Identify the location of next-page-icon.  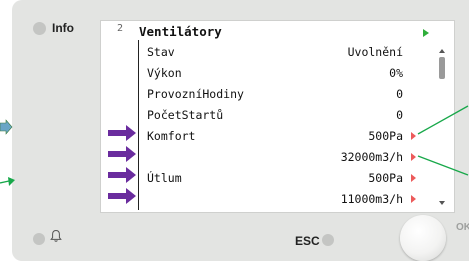
(426, 33).